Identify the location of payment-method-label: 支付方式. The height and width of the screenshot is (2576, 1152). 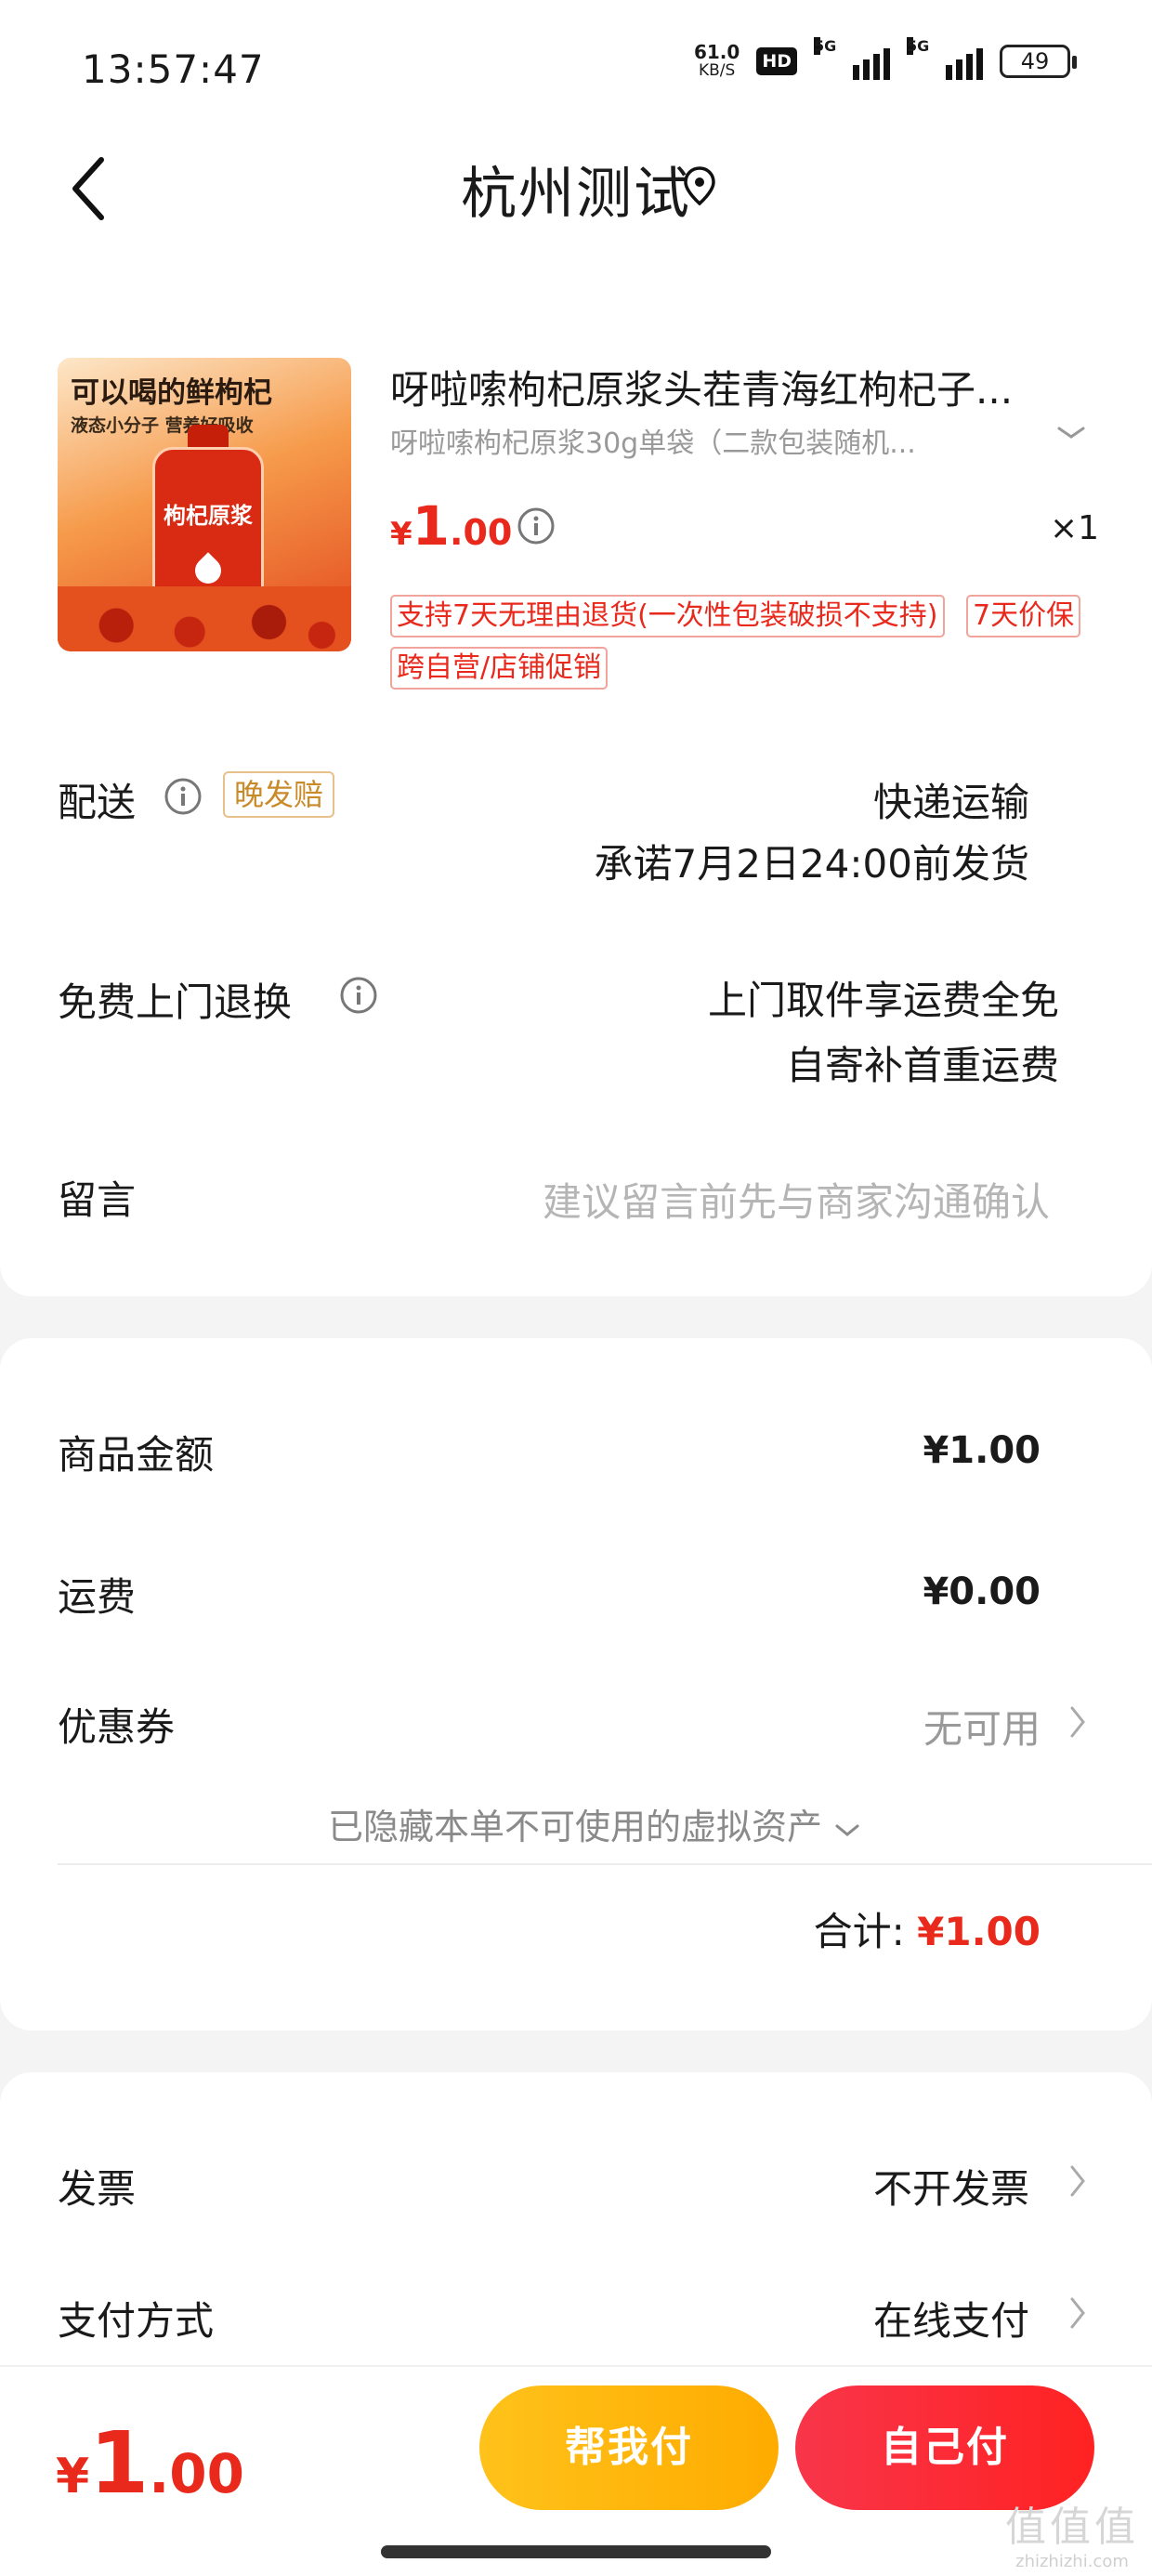
(136, 2321).